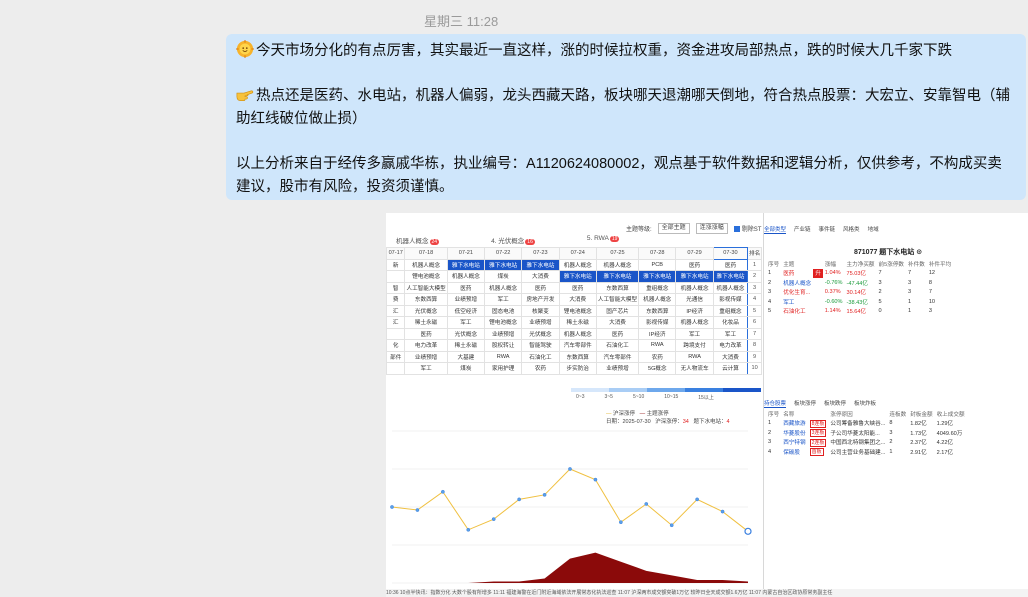 The height and width of the screenshot is (597, 1028). I want to click on stock-name: 西宁特钢, so click(794, 443).